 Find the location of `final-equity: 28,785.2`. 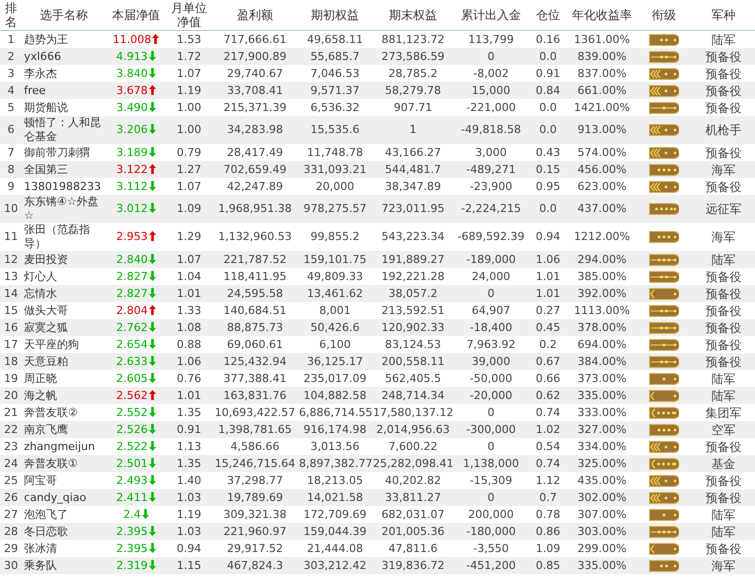

final-equity: 28,785.2 is located at coordinates (413, 73).